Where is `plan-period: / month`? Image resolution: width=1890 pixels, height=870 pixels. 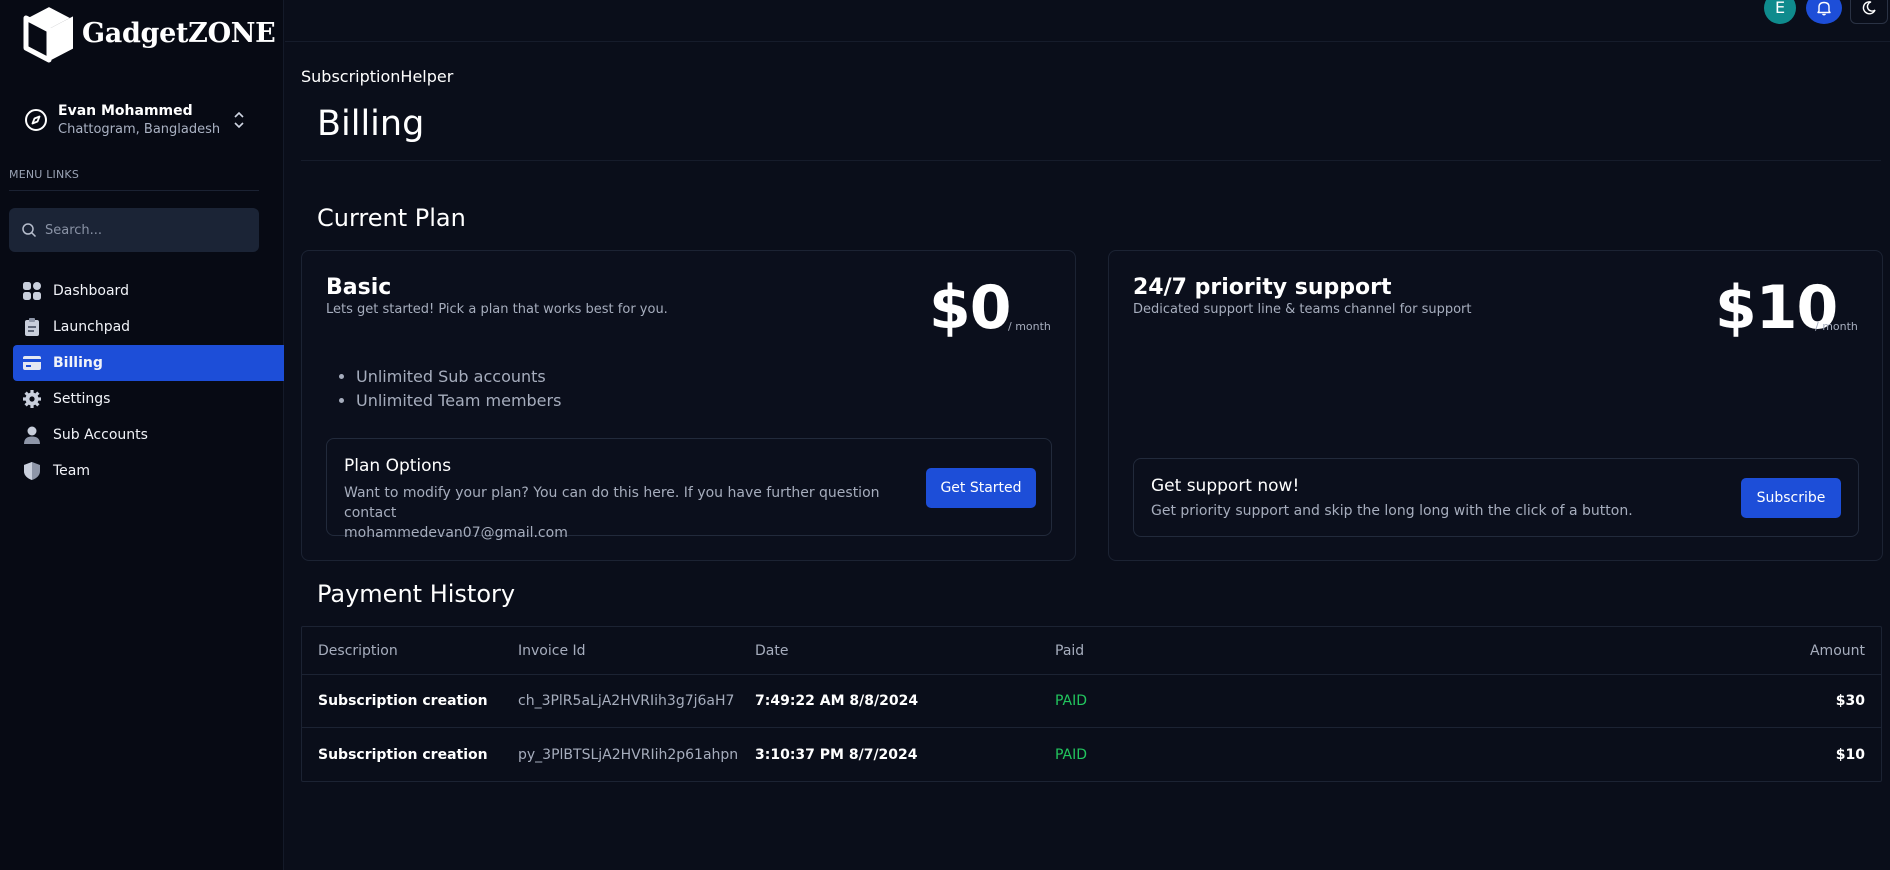
plan-period: / month is located at coordinates (1029, 326).